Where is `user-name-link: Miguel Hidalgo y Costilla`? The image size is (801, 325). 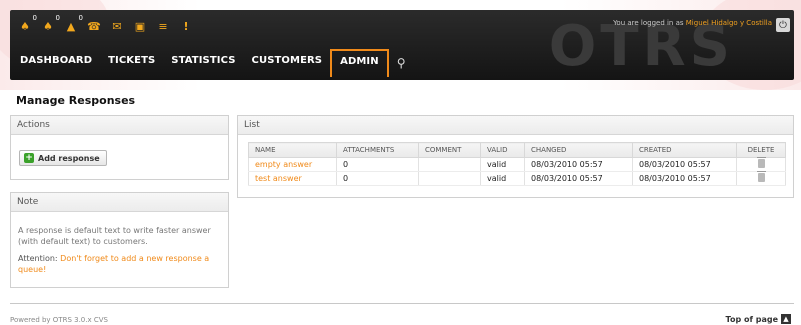
user-name-link: Miguel Hidalgo y Costilla is located at coordinates (729, 23).